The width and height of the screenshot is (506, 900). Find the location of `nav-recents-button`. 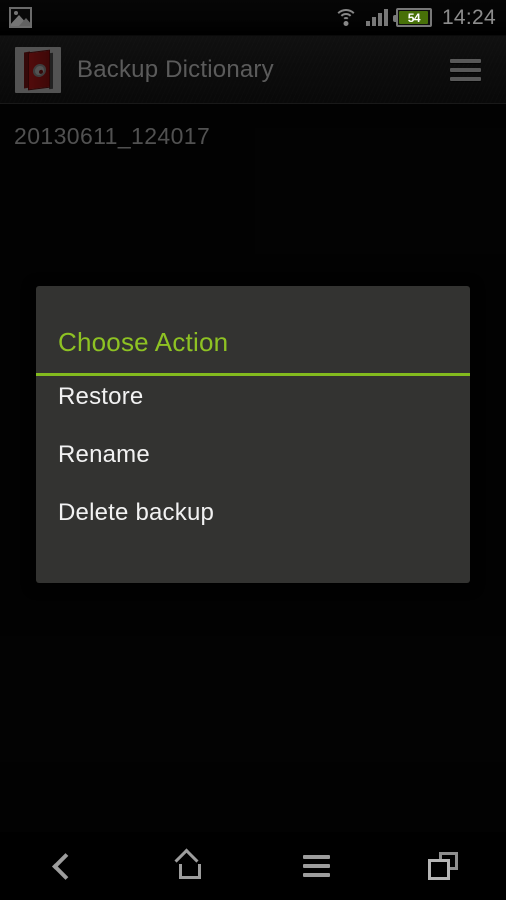

nav-recents-button is located at coordinates (443, 866).